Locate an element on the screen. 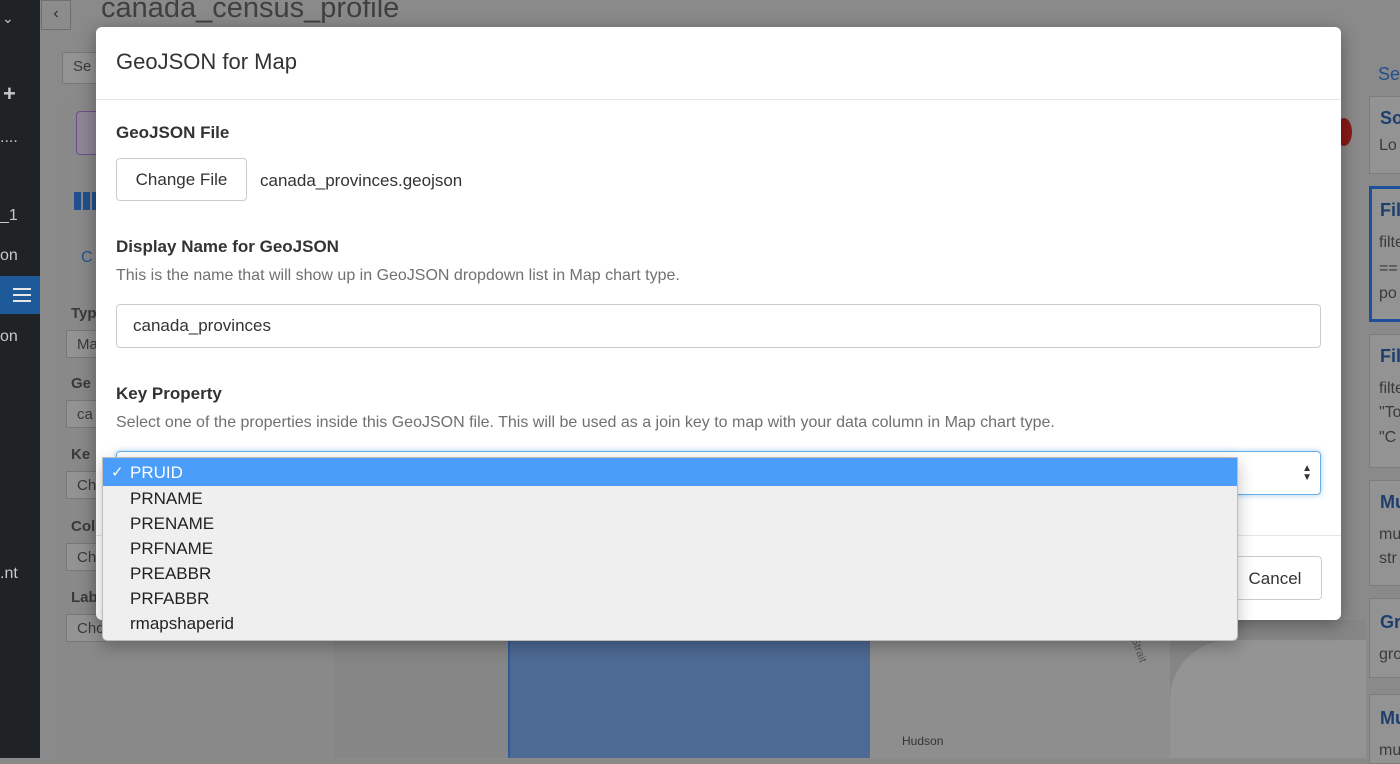  right-card-text: po is located at coordinates (1388, 293).